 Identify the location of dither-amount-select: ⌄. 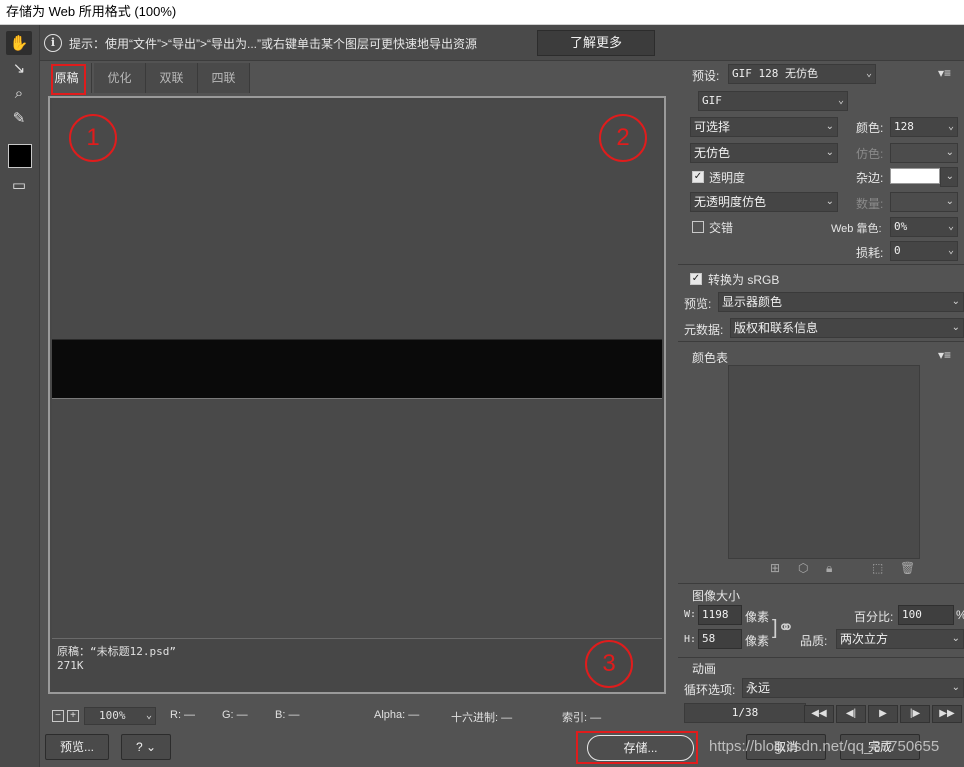
(924, 153).